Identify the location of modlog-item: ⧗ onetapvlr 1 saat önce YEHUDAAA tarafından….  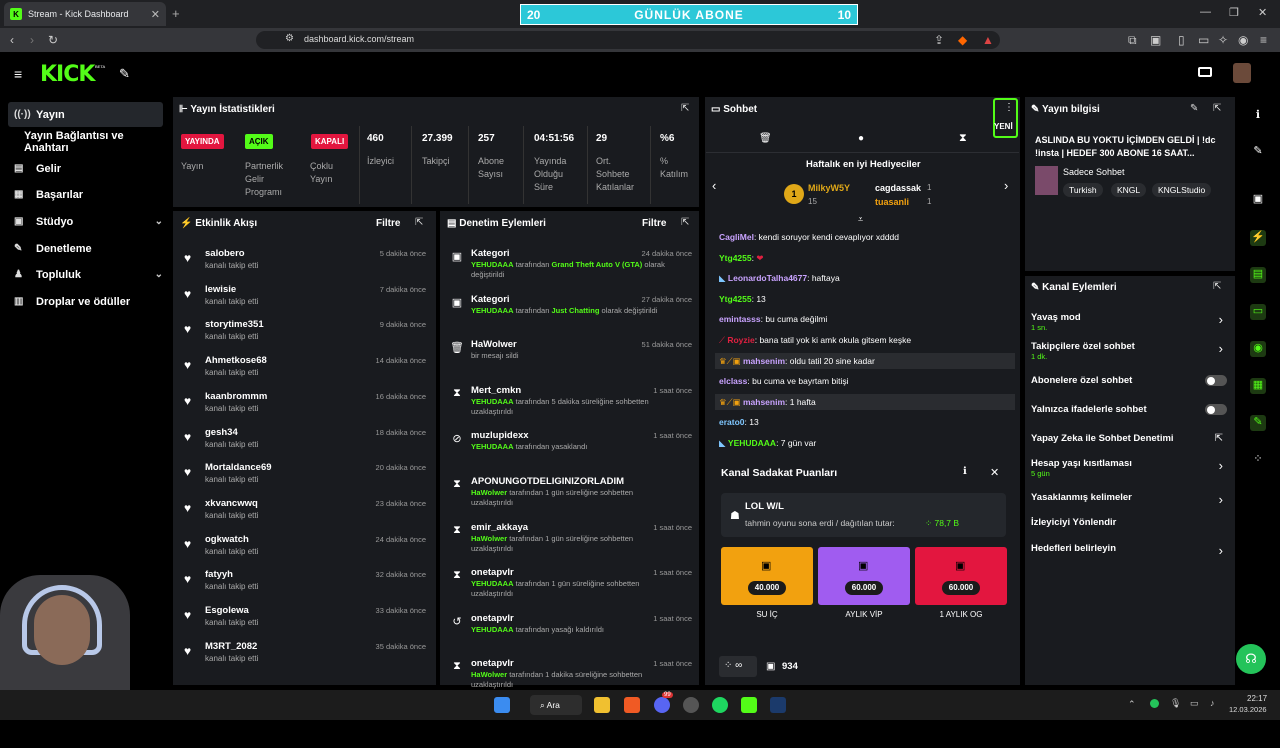
(572, 589).